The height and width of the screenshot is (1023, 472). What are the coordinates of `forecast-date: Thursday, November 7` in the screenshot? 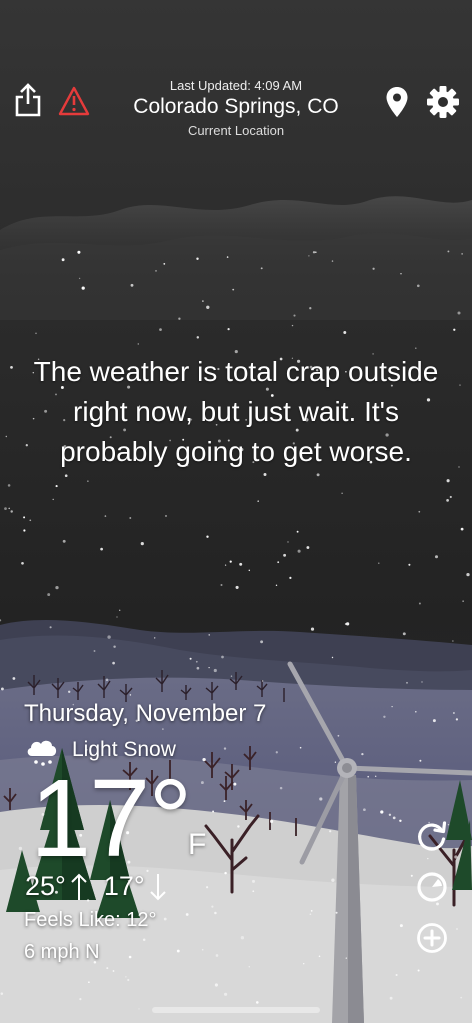 It's located at (145, 713).